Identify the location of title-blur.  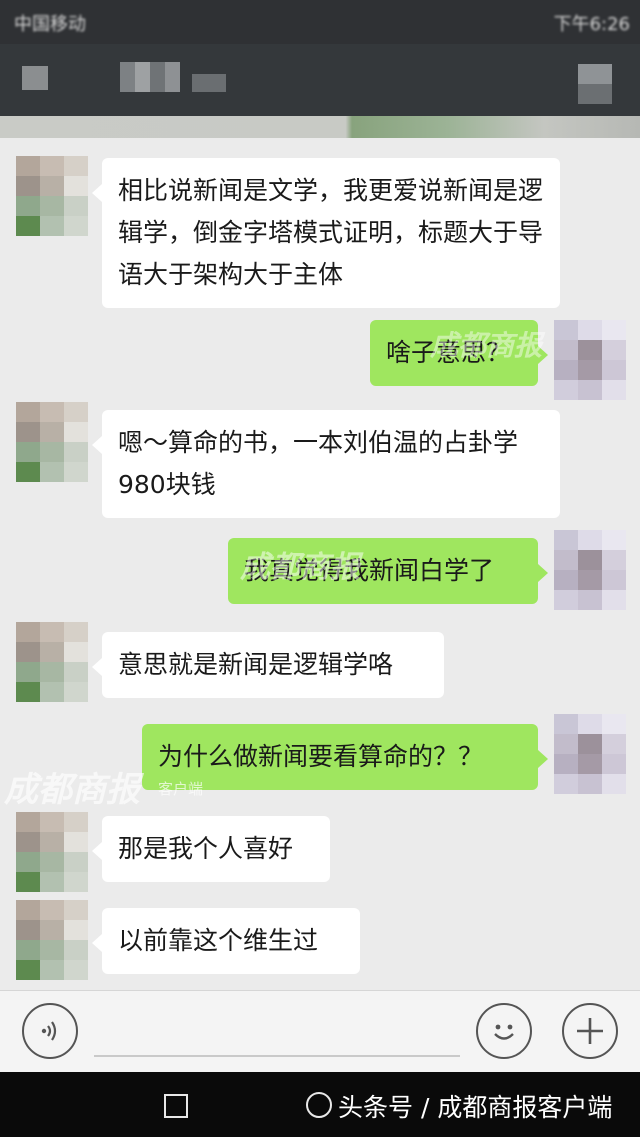
(209, 83).